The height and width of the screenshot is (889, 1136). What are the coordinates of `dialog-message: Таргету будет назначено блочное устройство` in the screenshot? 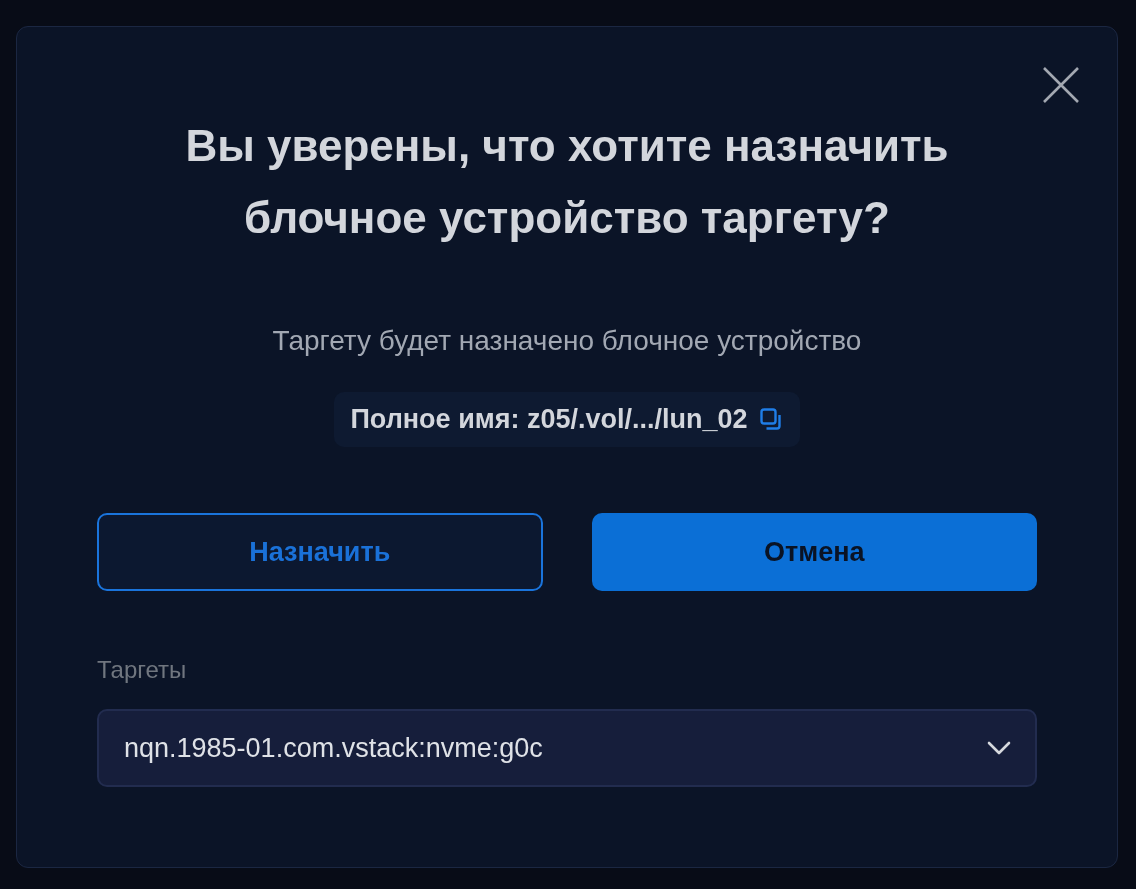 It's located at (567, 341).